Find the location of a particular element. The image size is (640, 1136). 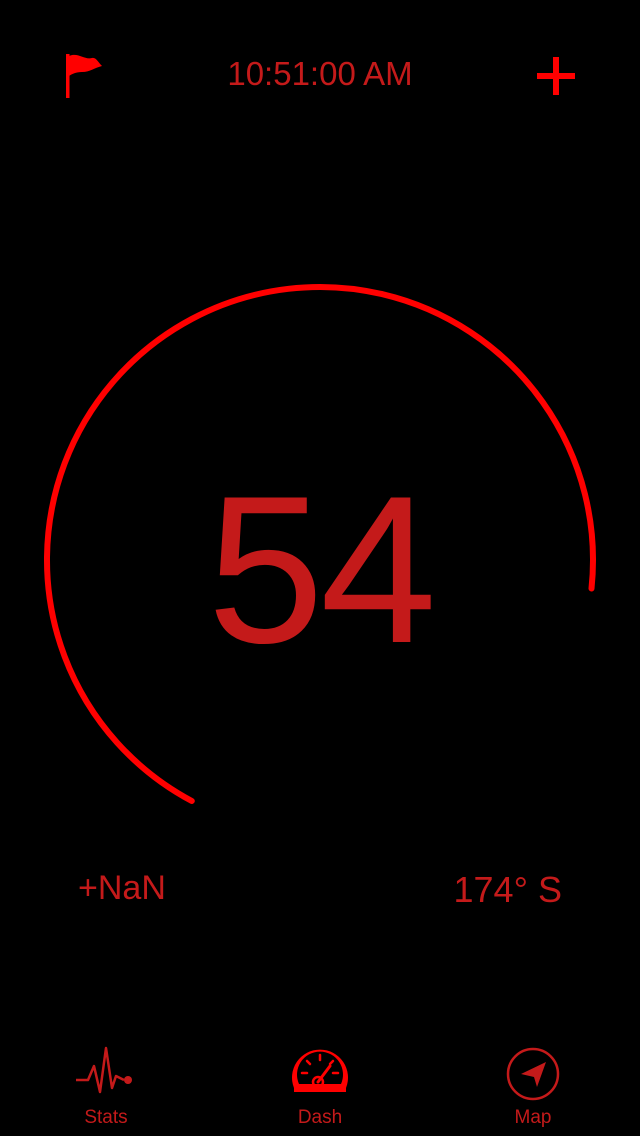

flag-icon is located at coordinates (84, 76).